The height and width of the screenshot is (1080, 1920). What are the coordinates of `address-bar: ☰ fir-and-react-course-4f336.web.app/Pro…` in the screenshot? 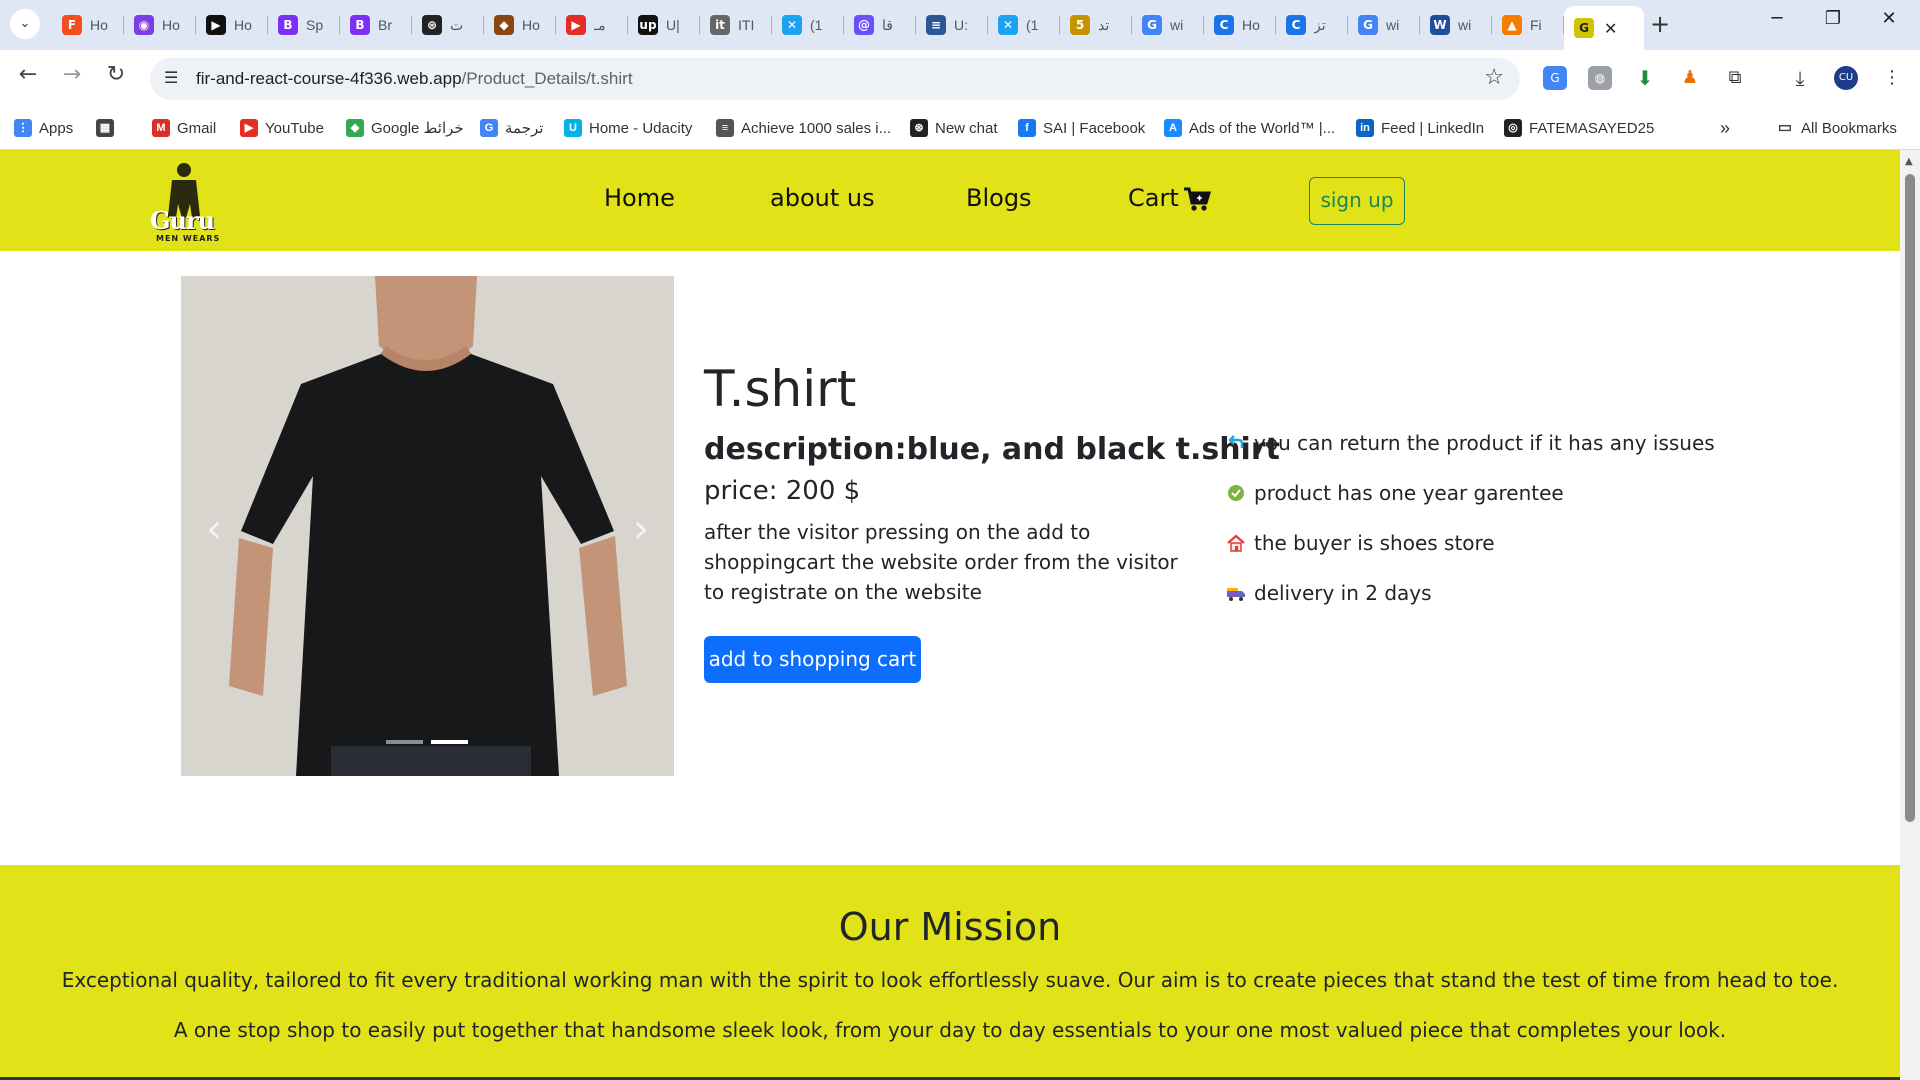 It's located at (835, 79).